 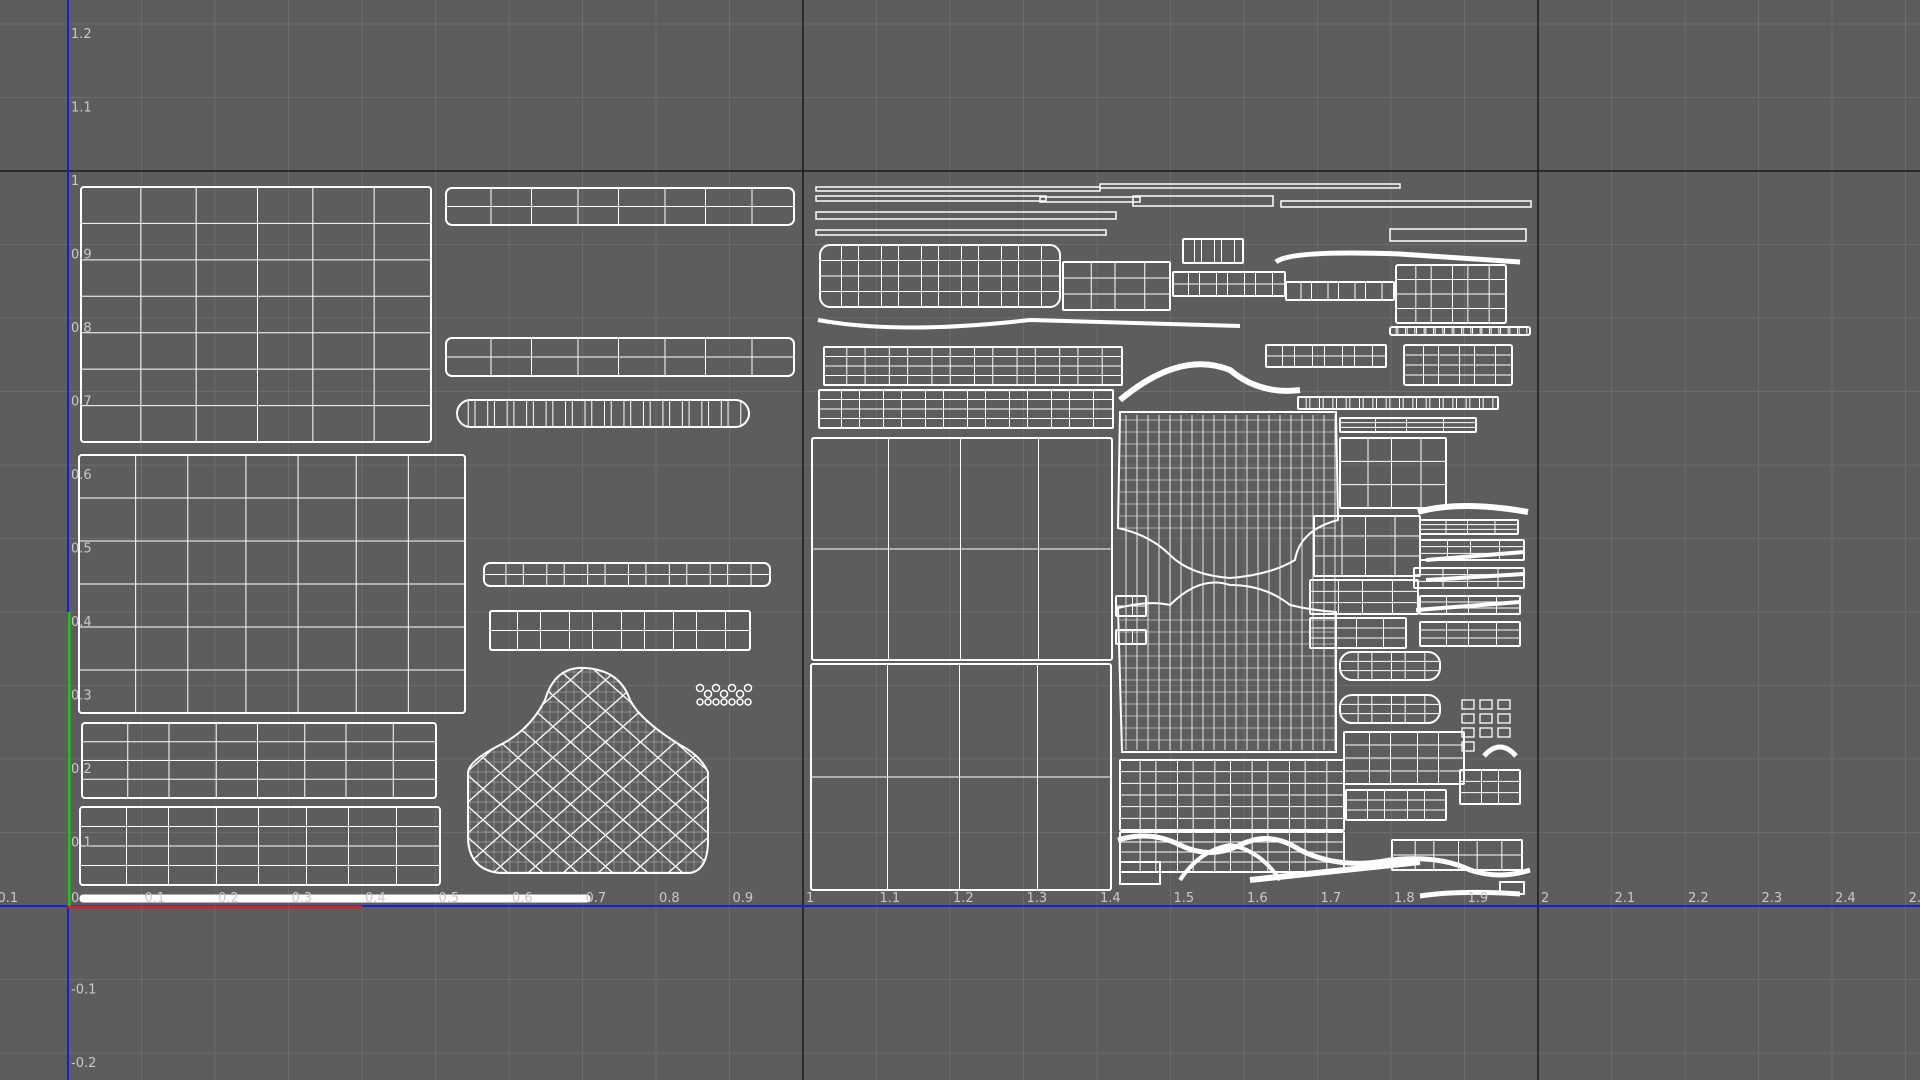 I want to click on u-axis-tick-label: 2.4, so click(x=1845, y=898).